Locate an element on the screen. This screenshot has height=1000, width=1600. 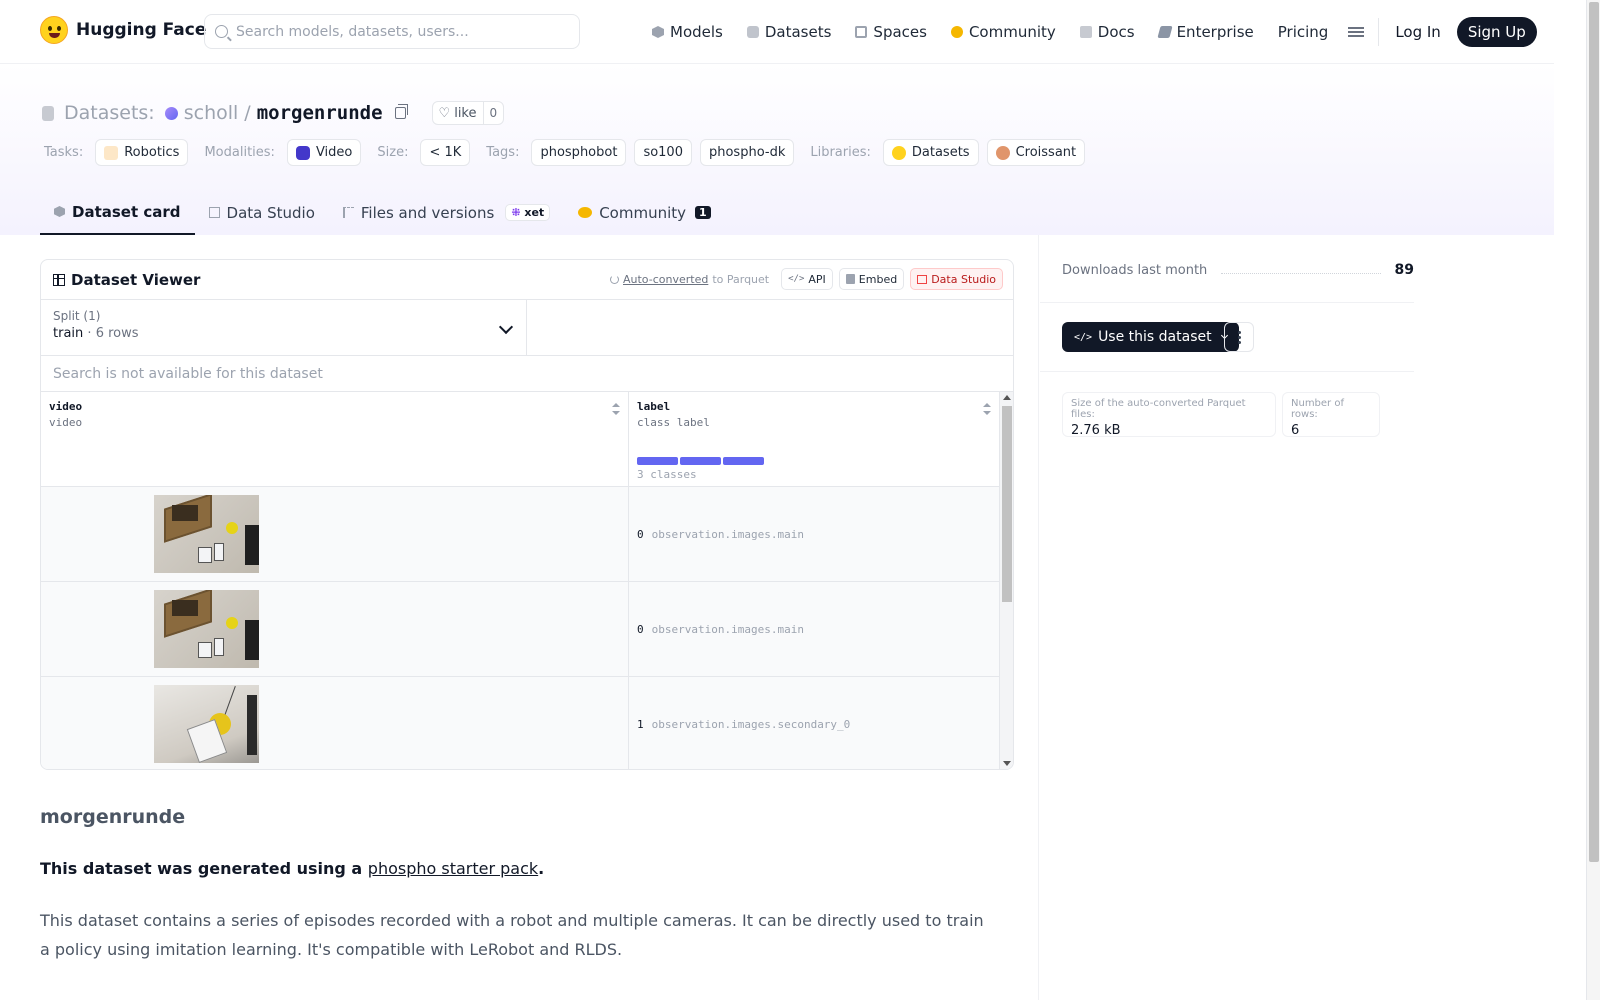
api-button: </> API is located at coordinates (807, 279).